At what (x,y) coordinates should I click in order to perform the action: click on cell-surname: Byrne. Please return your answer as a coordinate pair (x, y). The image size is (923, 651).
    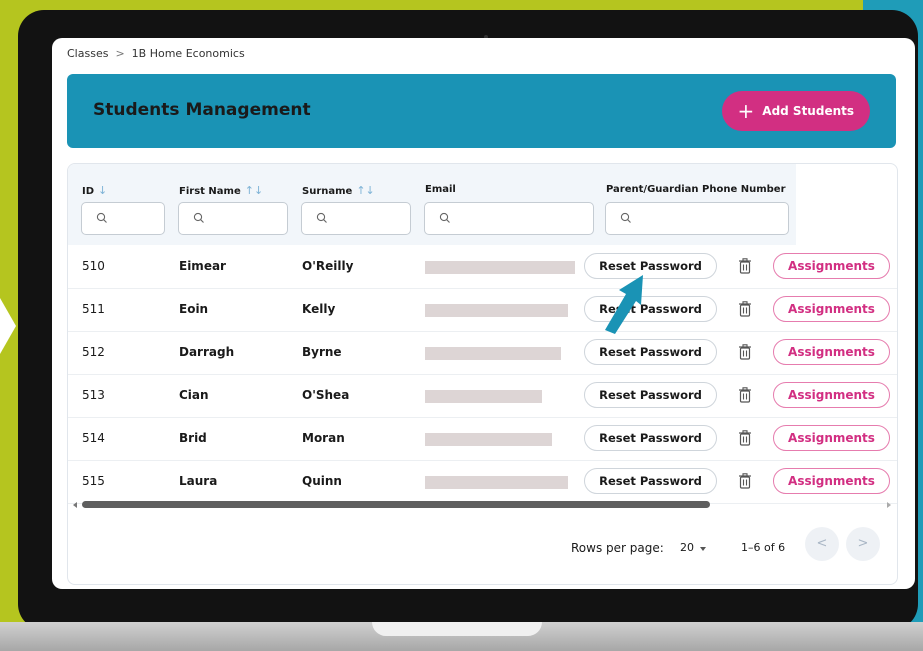
    Looking at the image, I should click on (322, 352).